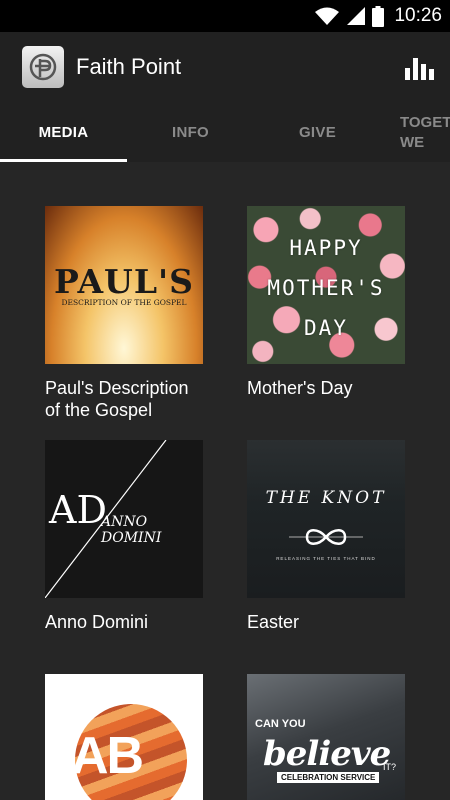  I want to click on media-title: Paul's Description of the Gospel, so click(117, 399).